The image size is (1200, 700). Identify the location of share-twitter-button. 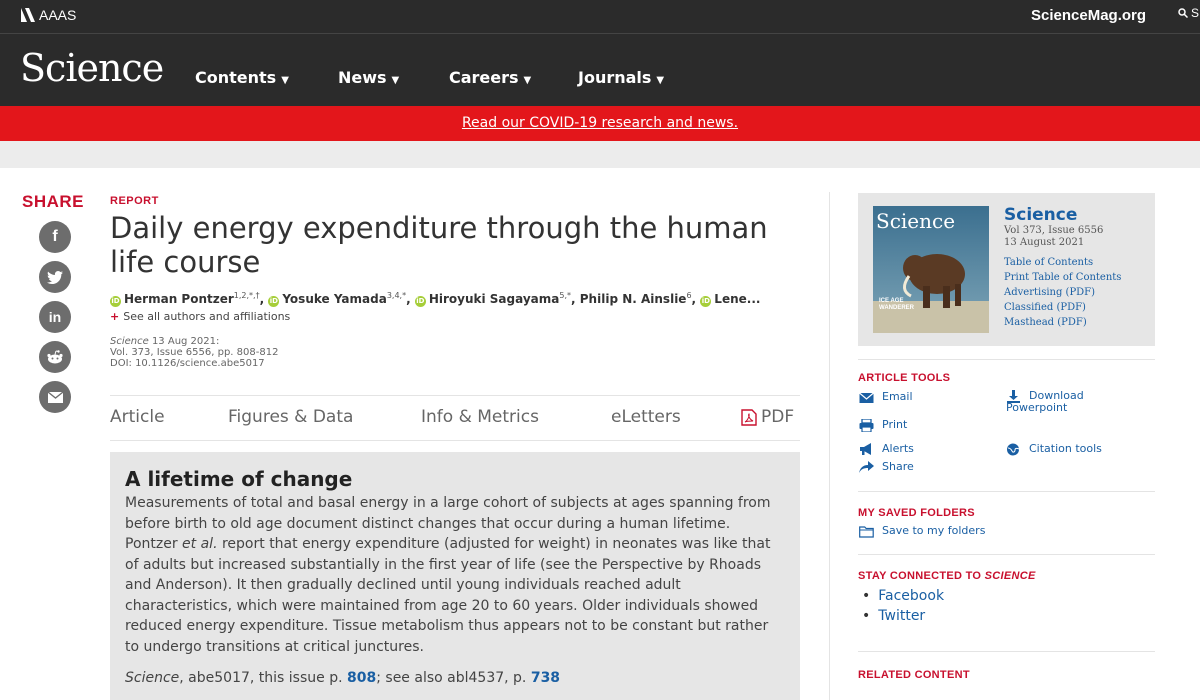
(55, 277).